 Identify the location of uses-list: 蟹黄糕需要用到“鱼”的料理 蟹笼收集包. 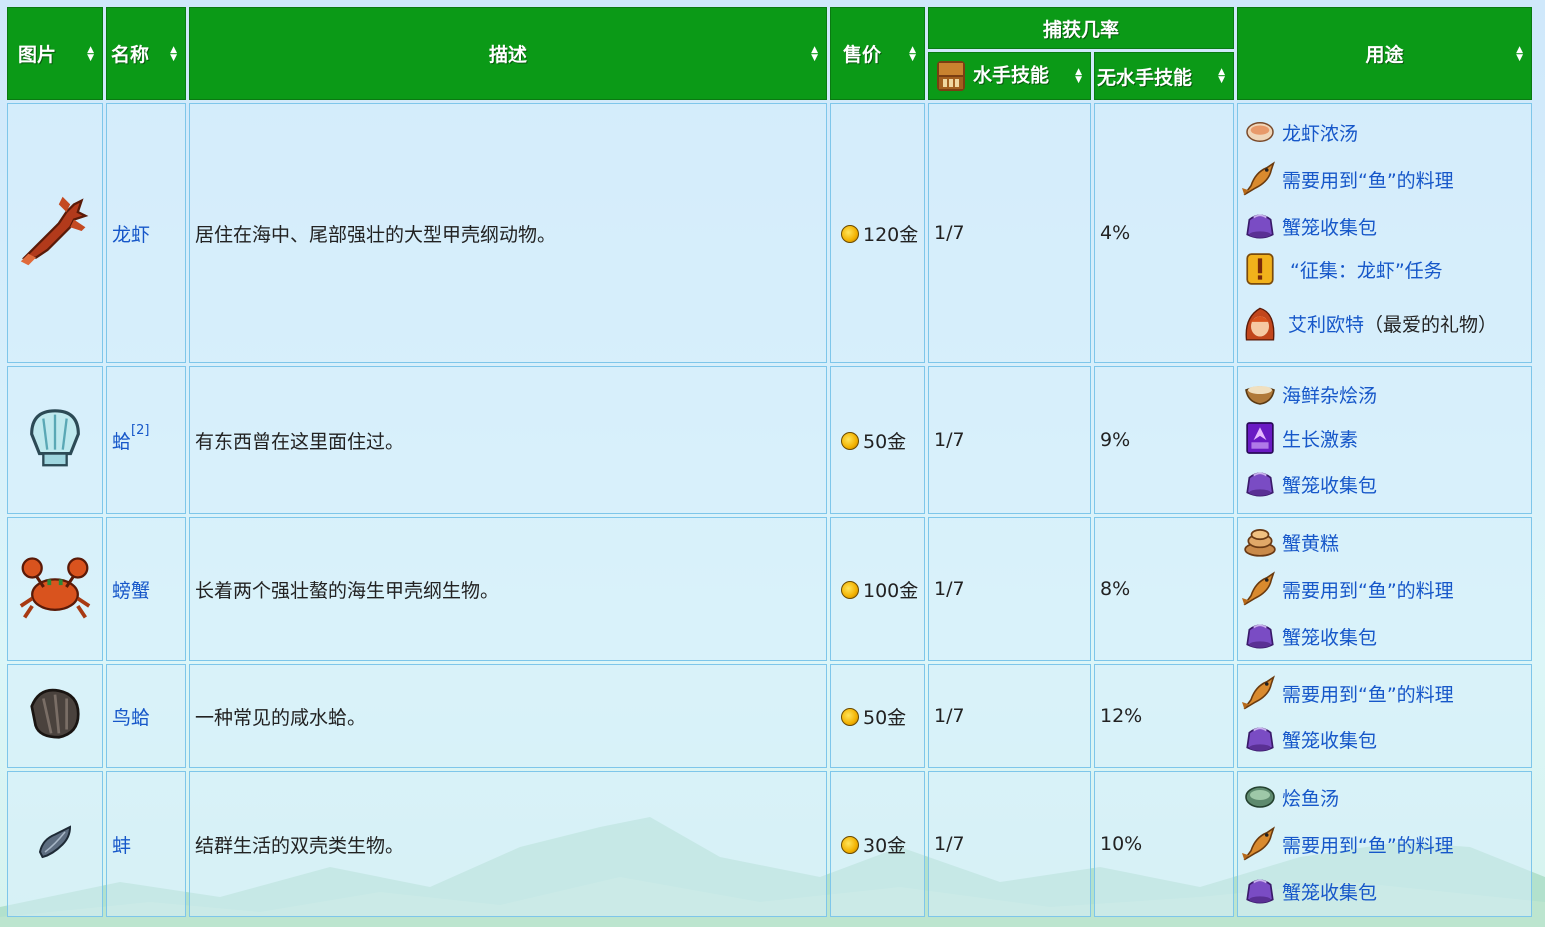
(1386, 589).